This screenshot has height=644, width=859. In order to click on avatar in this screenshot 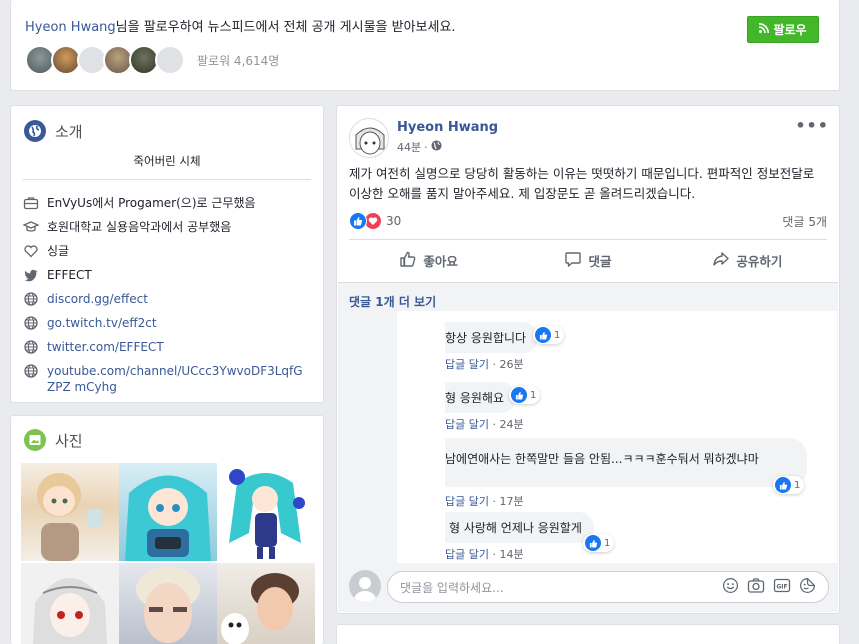, I will do `click(170, 60)`.